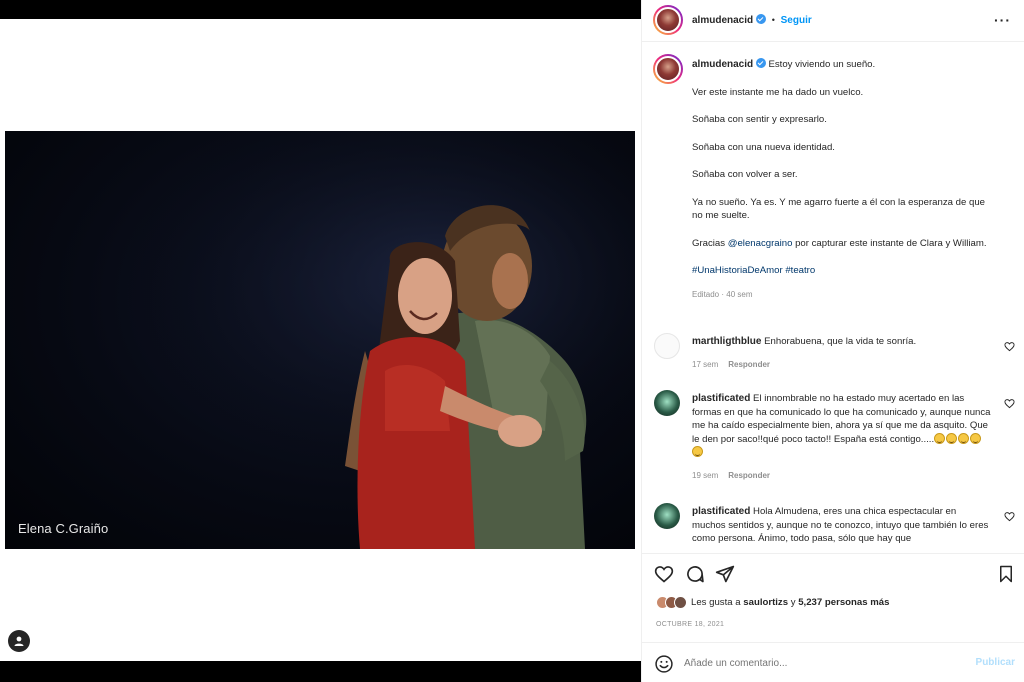 The image size is (1024, 682). I want to click on share-paper-plane-icon, so click(725, 574).